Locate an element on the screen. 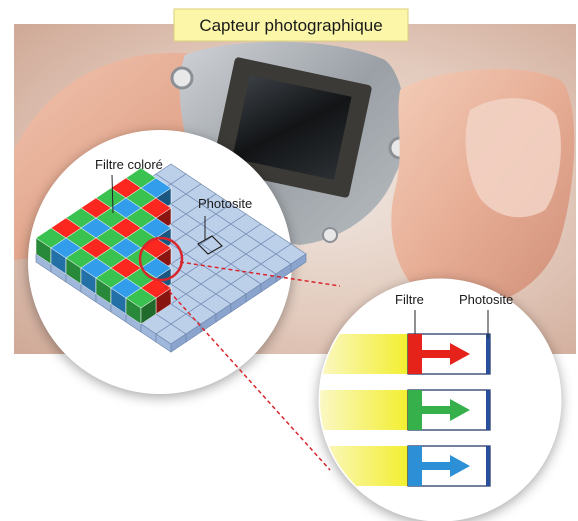  channel-rows is located at coordinates (405, 410).